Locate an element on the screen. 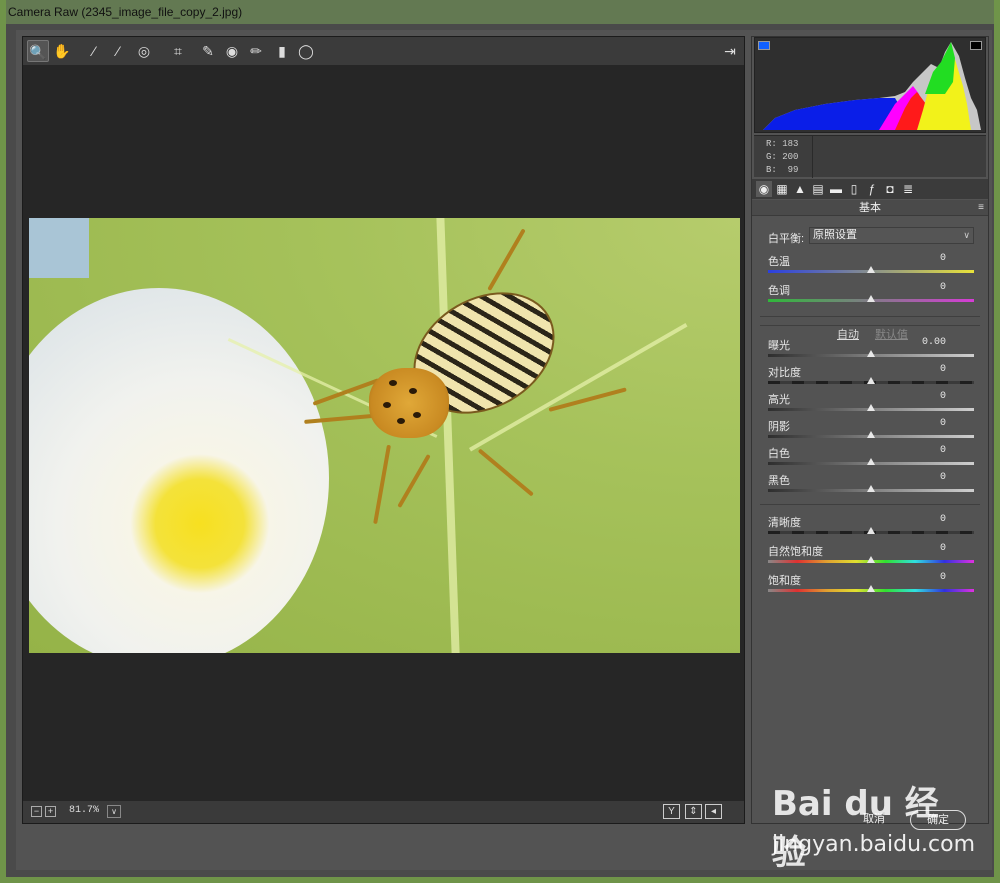  tab-split-toning-icon: ▬ is located at coordinates (836, 189).